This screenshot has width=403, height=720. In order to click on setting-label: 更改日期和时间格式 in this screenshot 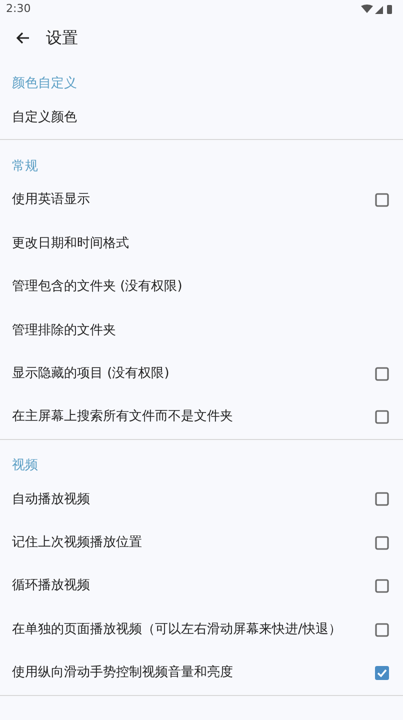, I will do `click(70, 243)`.